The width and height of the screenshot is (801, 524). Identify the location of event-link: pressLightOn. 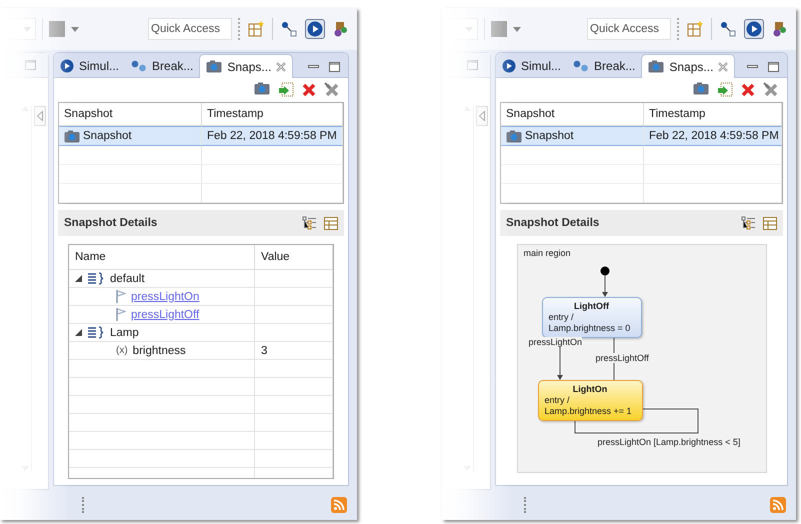
(165, 296).